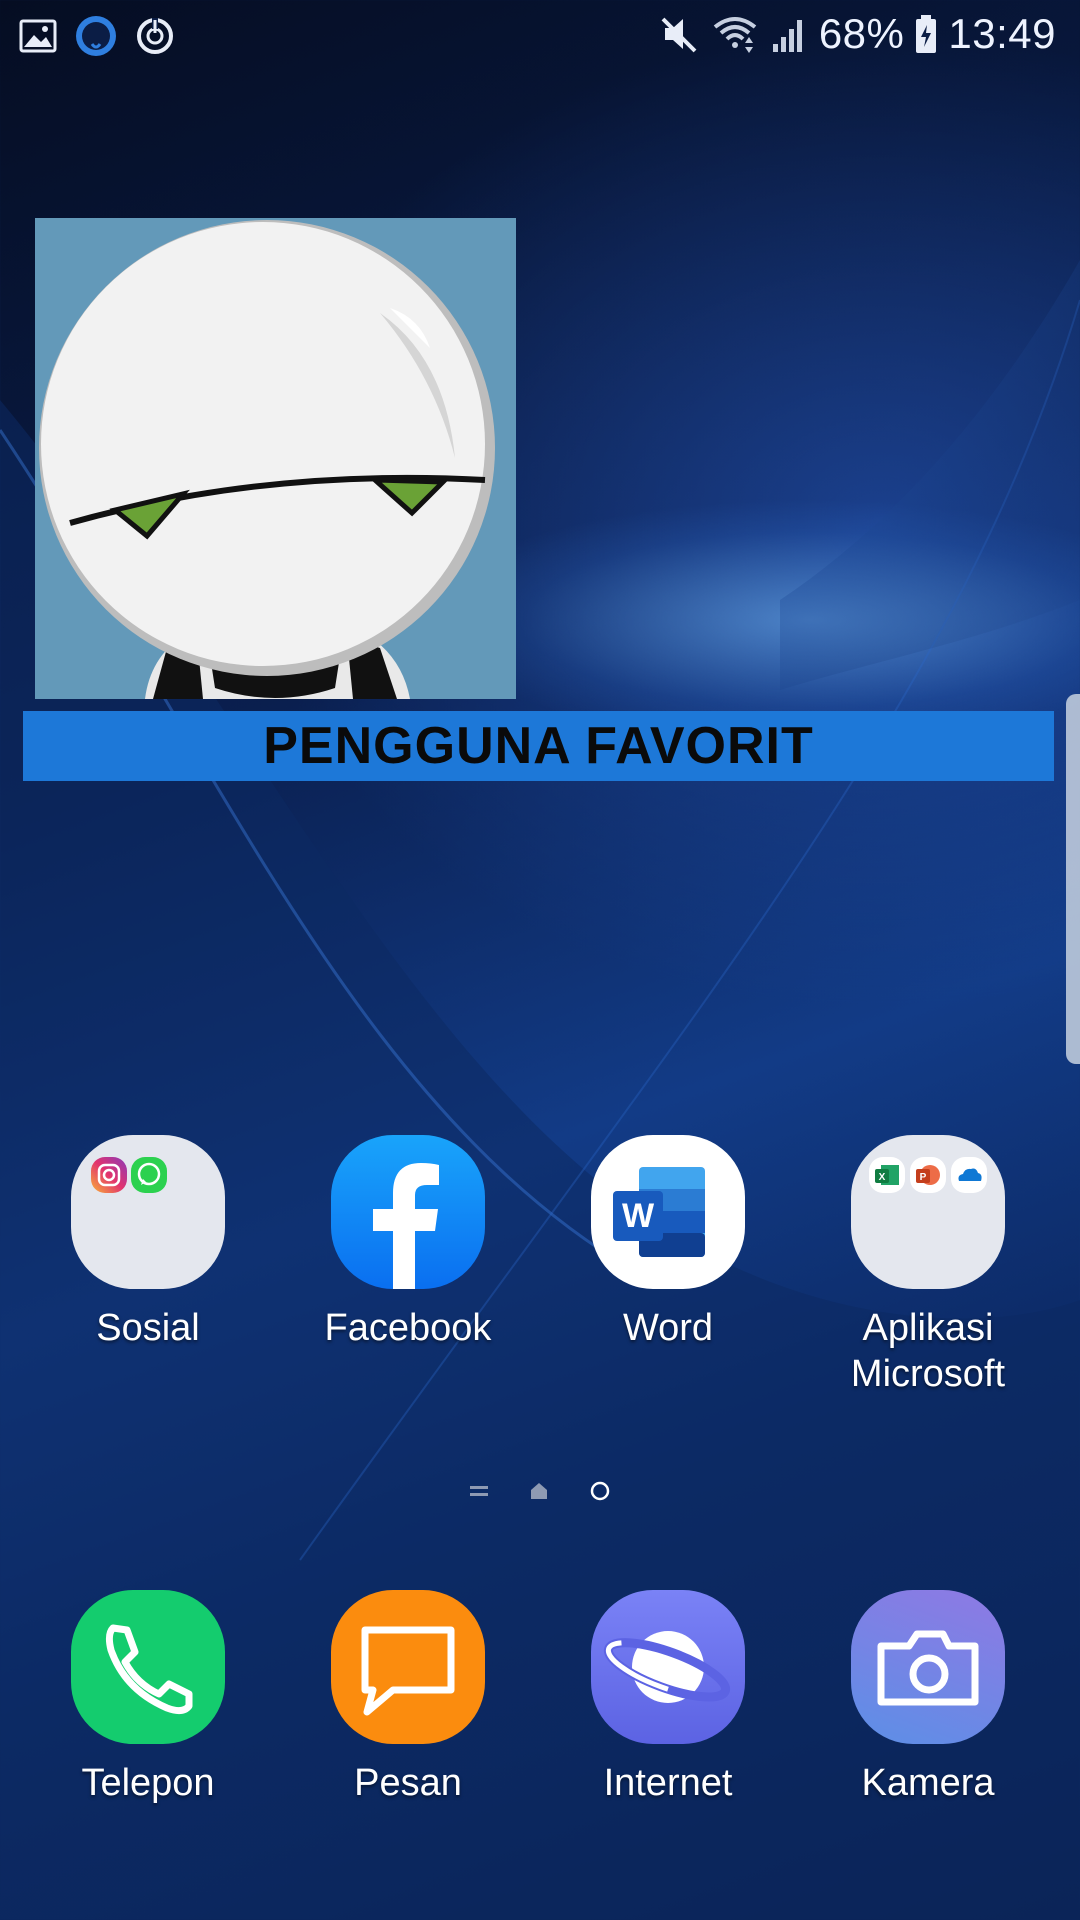 Image resolution: width=1080 pixels, height=1920 pixels. I want to click on current-page-icon, so click(600, 1493).